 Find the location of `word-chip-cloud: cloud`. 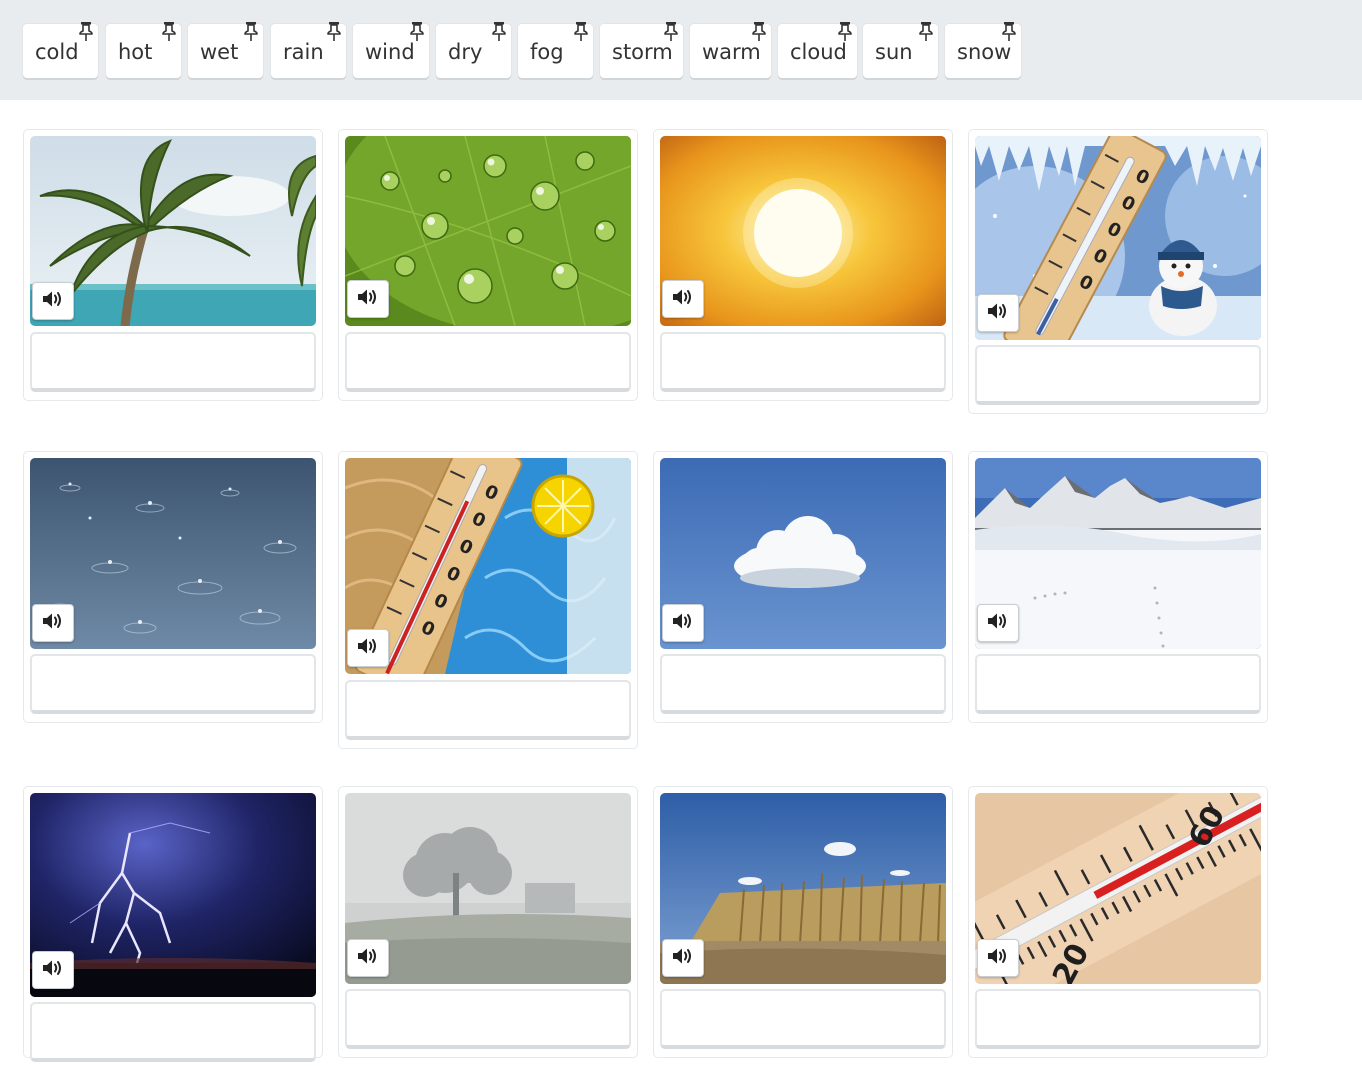

word-chip-cloud: cloud is located at coordinates (817, 49).